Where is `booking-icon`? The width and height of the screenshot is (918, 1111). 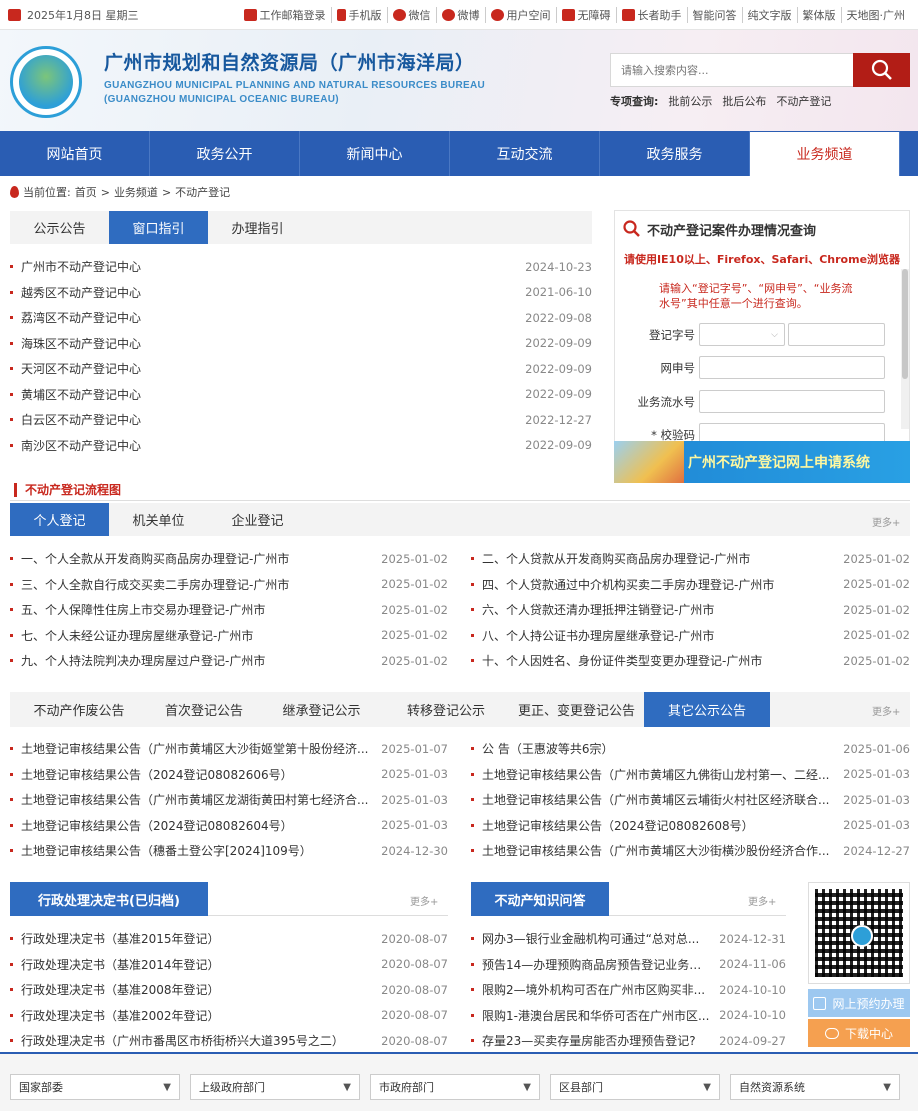
booking-icon is located at coordinates (820, 1003).